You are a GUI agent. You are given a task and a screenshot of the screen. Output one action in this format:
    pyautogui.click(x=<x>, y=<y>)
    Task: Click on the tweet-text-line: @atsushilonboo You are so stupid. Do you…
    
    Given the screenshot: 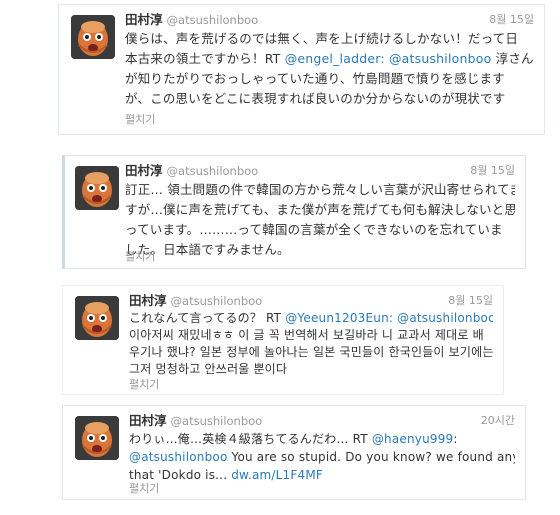 What is the action you would take?
    pyautogui.click(x=322, y=457)
    